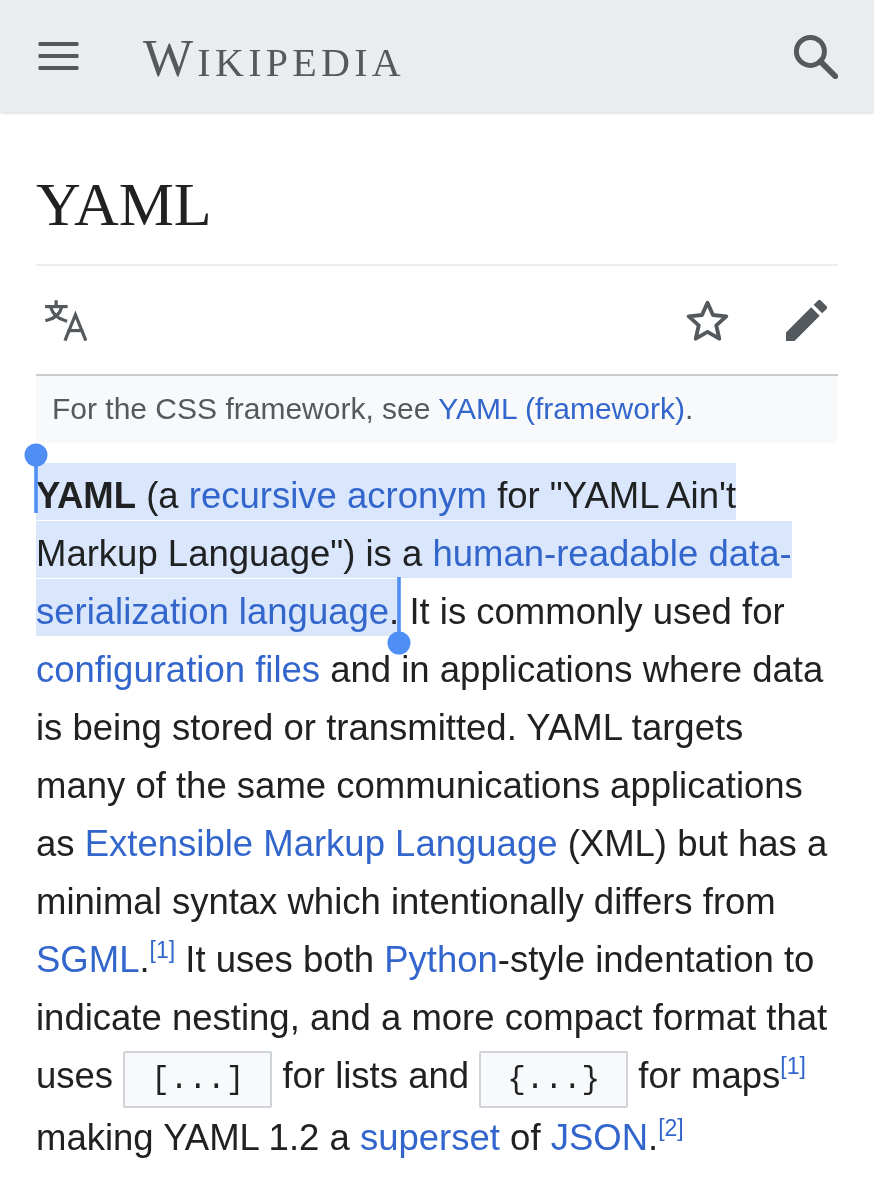  What do you see at coordinates (337, 491) in the screenshot?
I see `article-link: recursive acronym` at bounding box center [337, 491].